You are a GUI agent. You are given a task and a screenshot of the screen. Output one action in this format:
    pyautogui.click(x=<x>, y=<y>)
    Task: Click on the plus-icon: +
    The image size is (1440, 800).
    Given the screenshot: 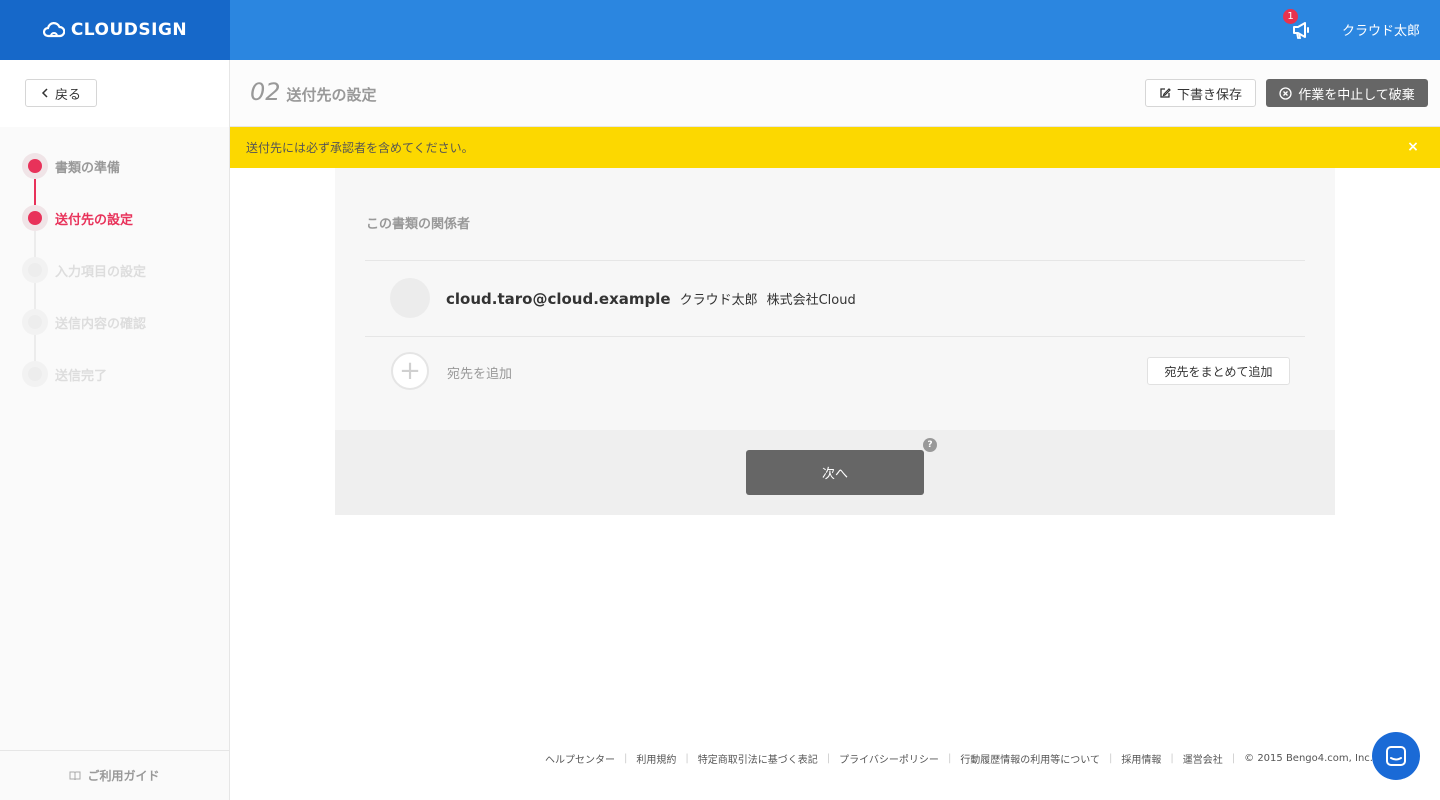 What is the action you would take?
    pyautogui.click(x=410, y=371)
    